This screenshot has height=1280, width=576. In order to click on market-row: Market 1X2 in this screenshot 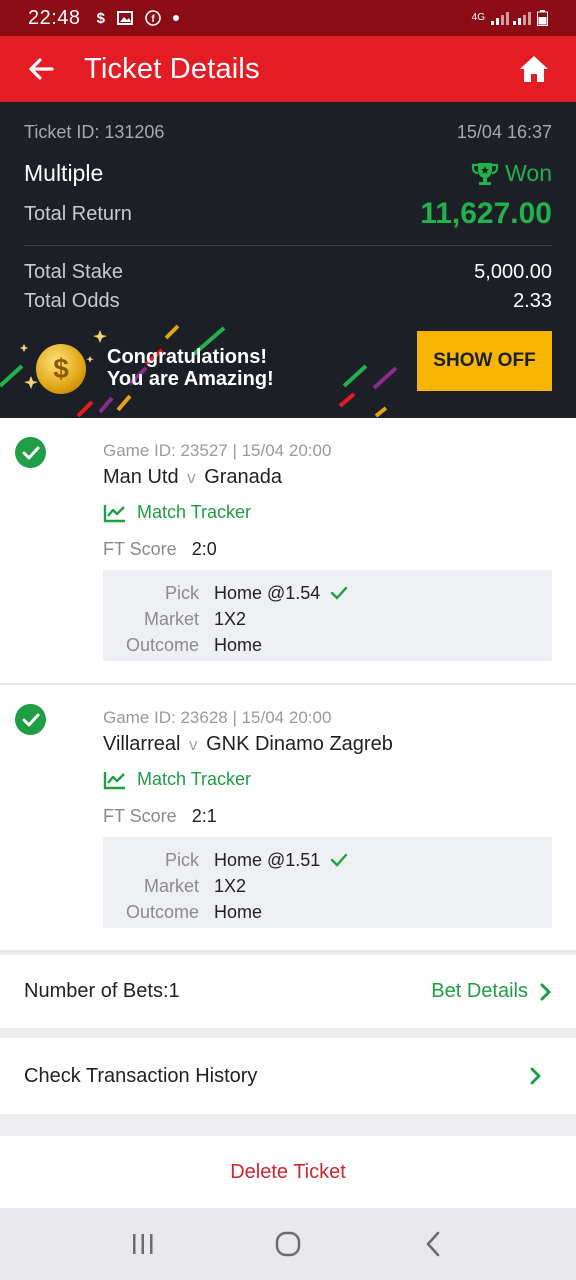, I will do `click(327, 886)`.